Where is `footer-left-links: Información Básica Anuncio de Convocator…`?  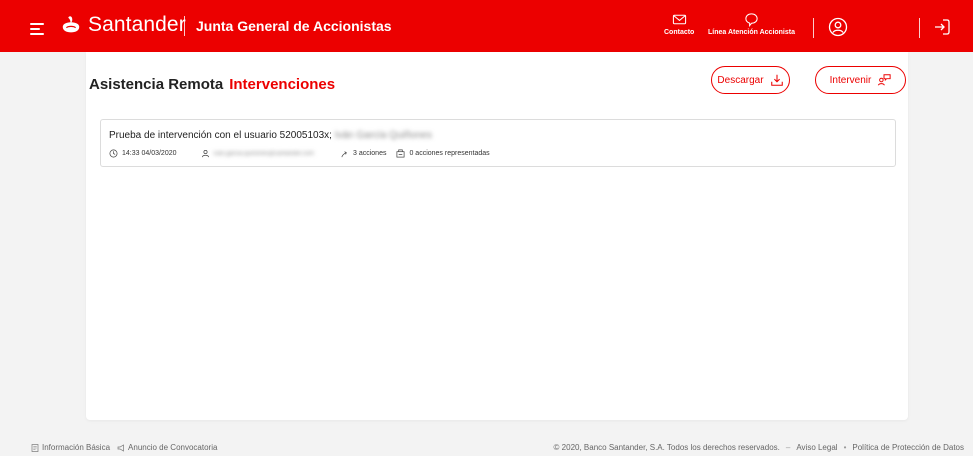
footer-left-links: Información Básica Anuncio de Convocator… is located at coordinates (124, 447).